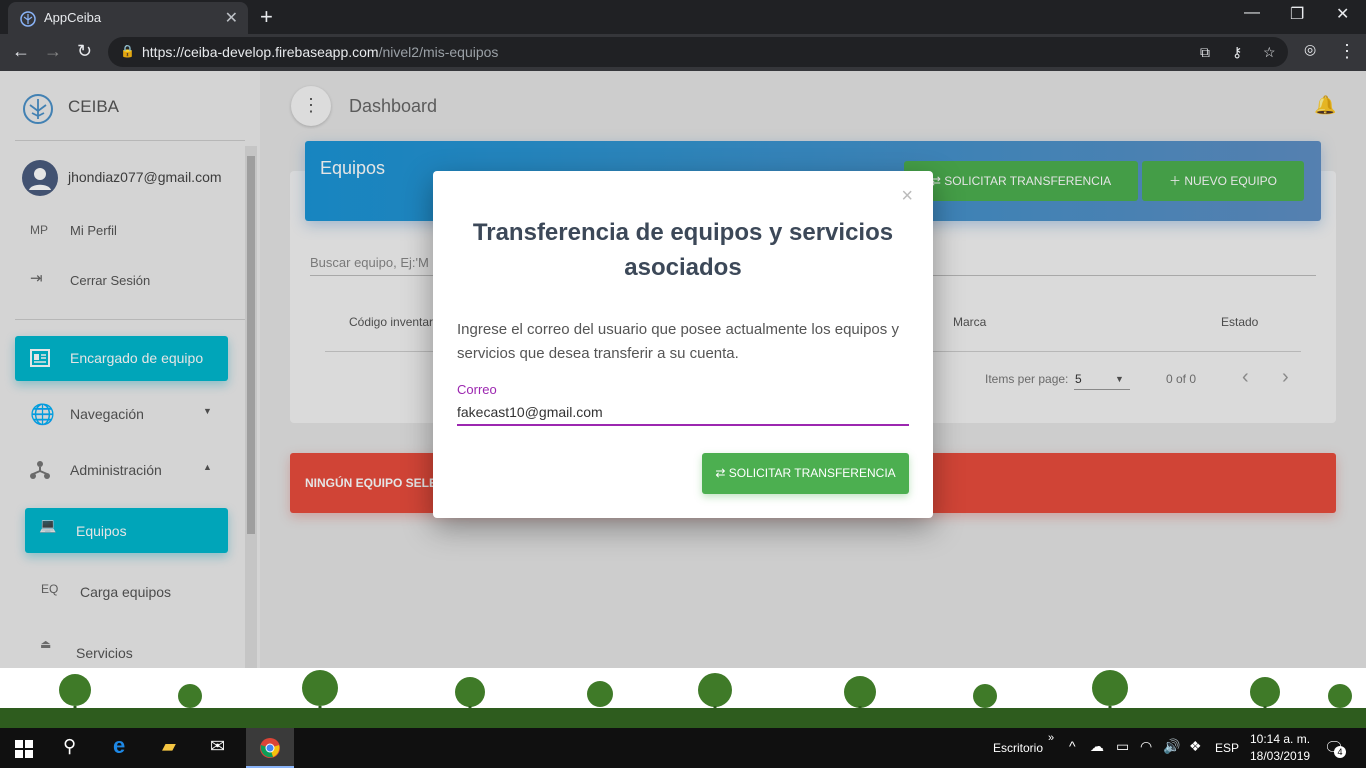 This screenshot has width=1366, height=768. What do you see at coordinates (28, 19) in the screenshot?
I see `ceiba-favicon-icon` at bounding box center [28, 19].